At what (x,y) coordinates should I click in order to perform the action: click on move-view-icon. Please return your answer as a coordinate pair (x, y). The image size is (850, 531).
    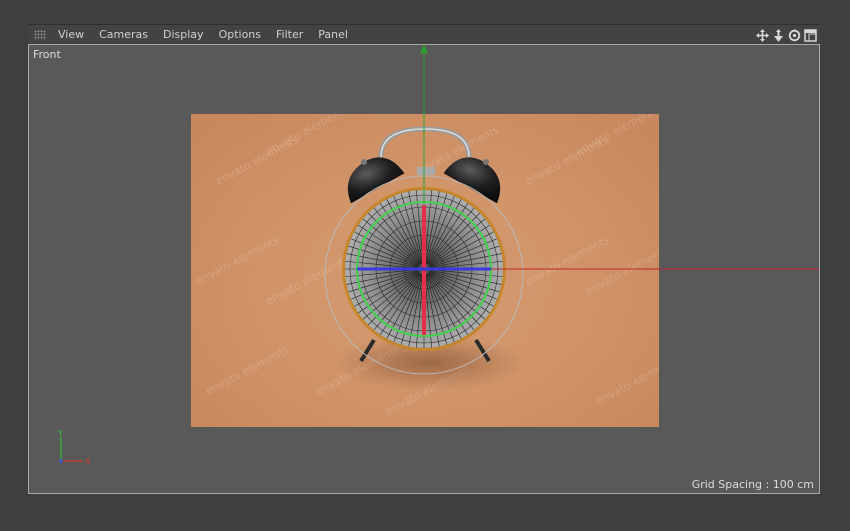
    Looking at the image, I should click on (762, 35).